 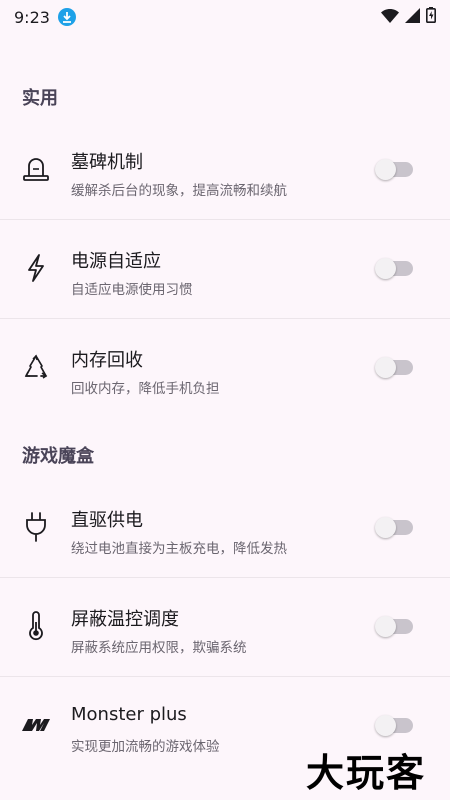 I want to click on row-subtitle: 缓解杀后台的现象，提高流畅和续航, so click(x=179, y=191).